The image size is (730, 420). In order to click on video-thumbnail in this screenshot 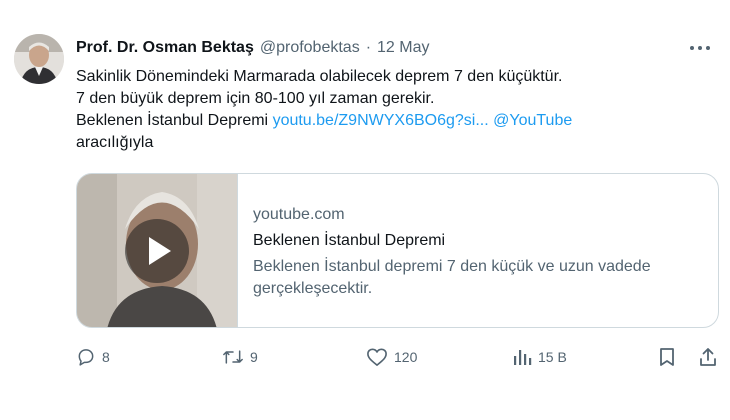, I will do `click(157, 250)`.